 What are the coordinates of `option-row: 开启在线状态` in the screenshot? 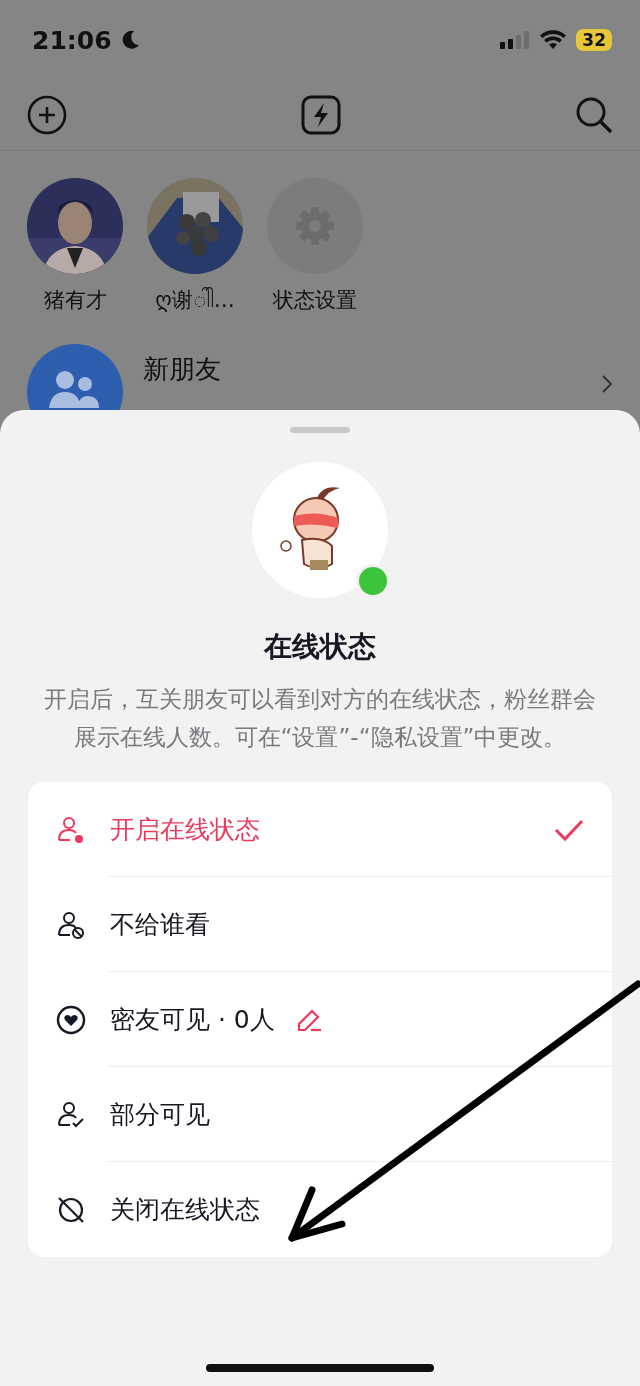 It's located at (320, 829).